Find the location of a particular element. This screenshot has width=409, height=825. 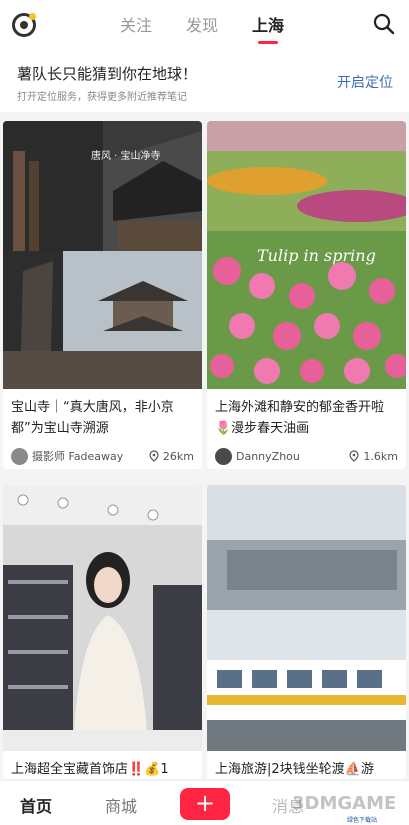

tab-discover: 发现 is located at coordinates (202, 27).